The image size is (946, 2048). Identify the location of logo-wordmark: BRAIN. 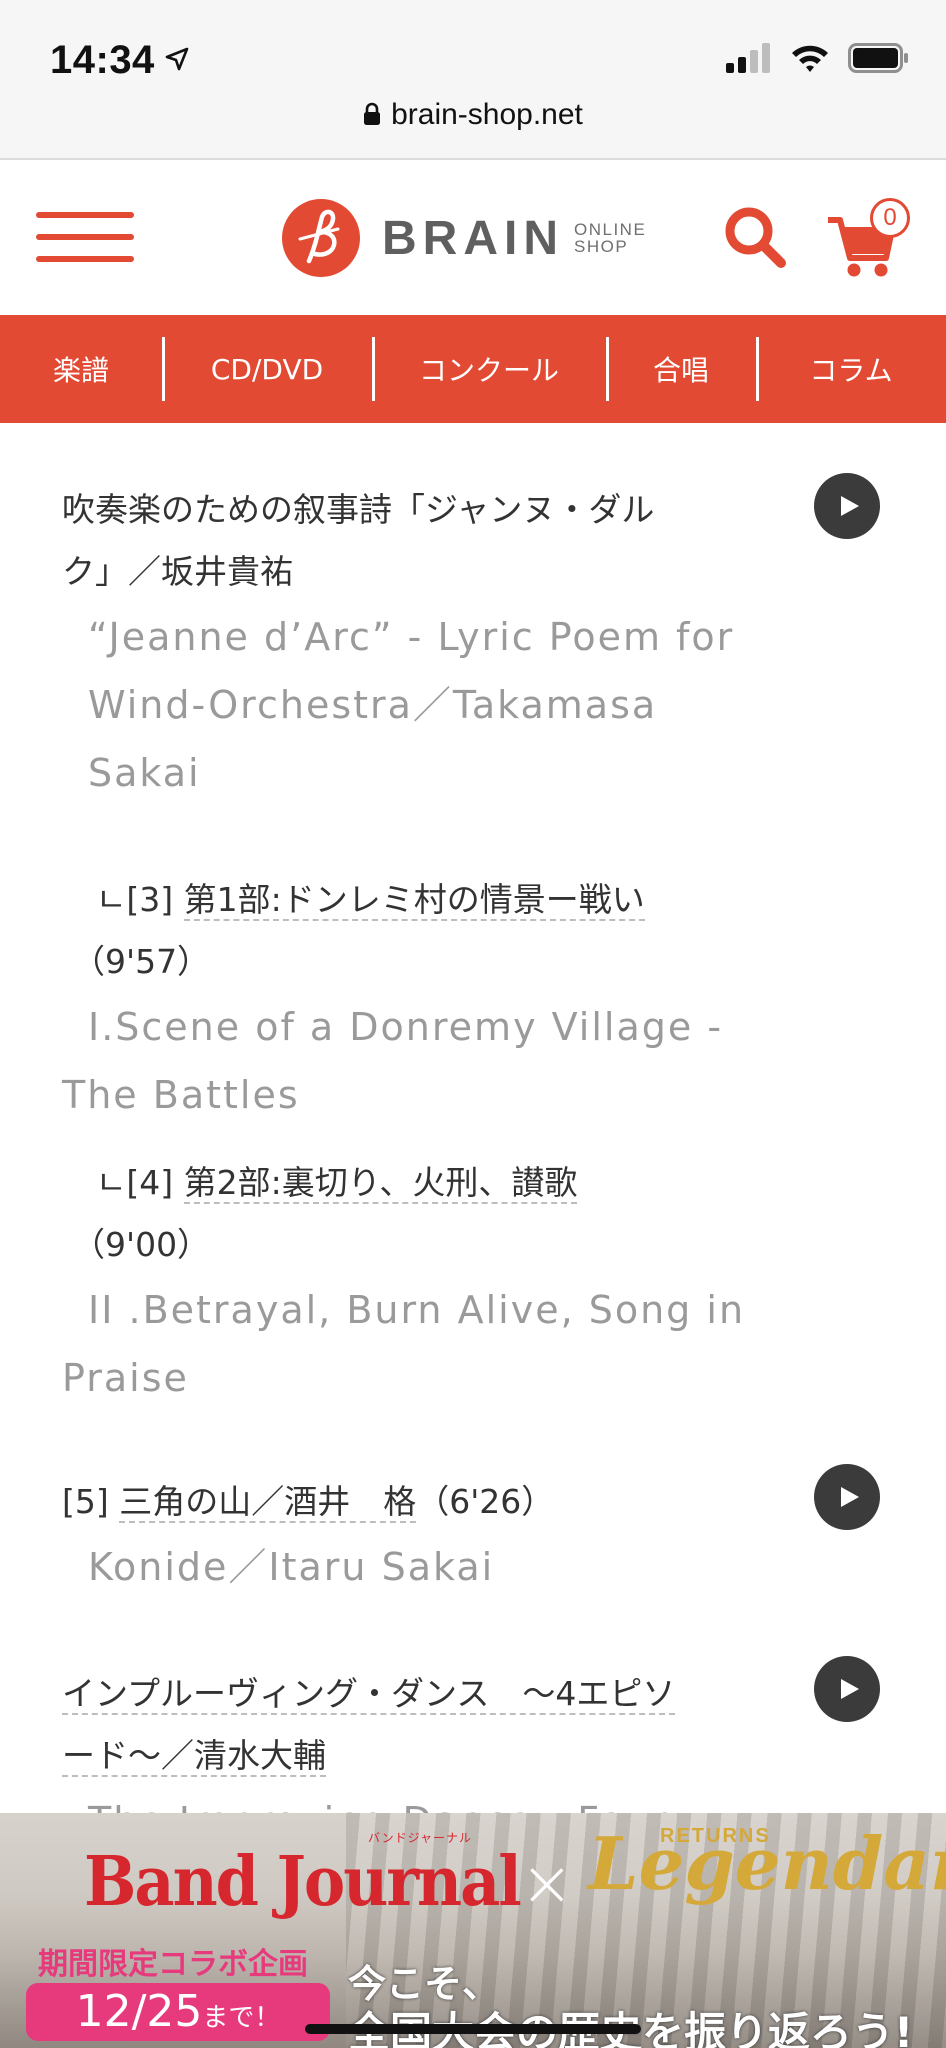
(473, 238).